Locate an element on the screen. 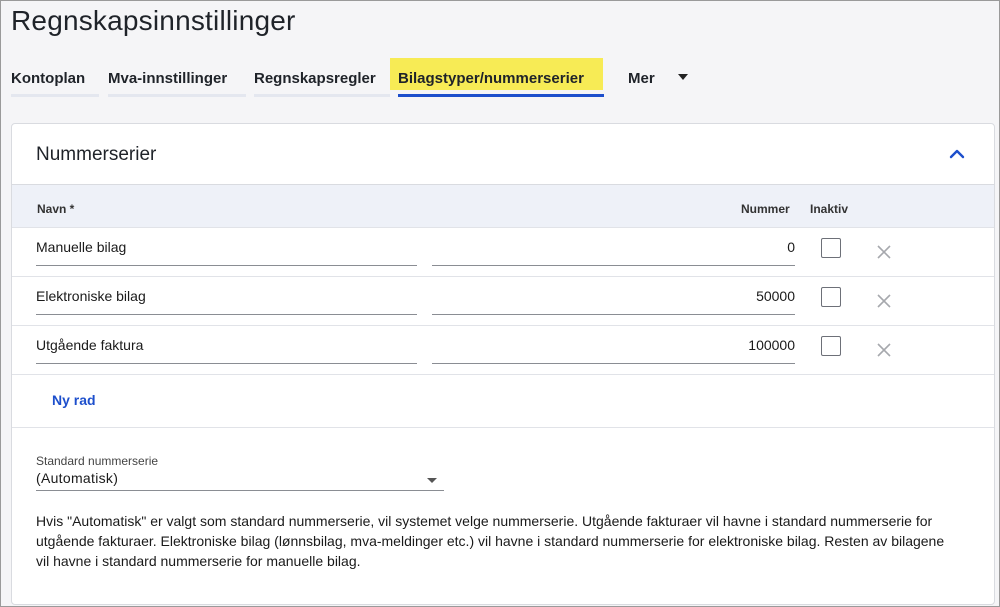  table-row: Utgående faktura 100000 is located at coordinates (503, 350).